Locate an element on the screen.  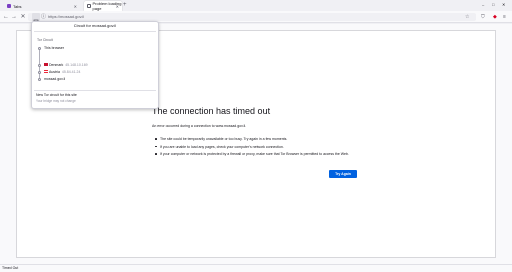
menu-icon: ≡ is located at coordinates (504, 17).